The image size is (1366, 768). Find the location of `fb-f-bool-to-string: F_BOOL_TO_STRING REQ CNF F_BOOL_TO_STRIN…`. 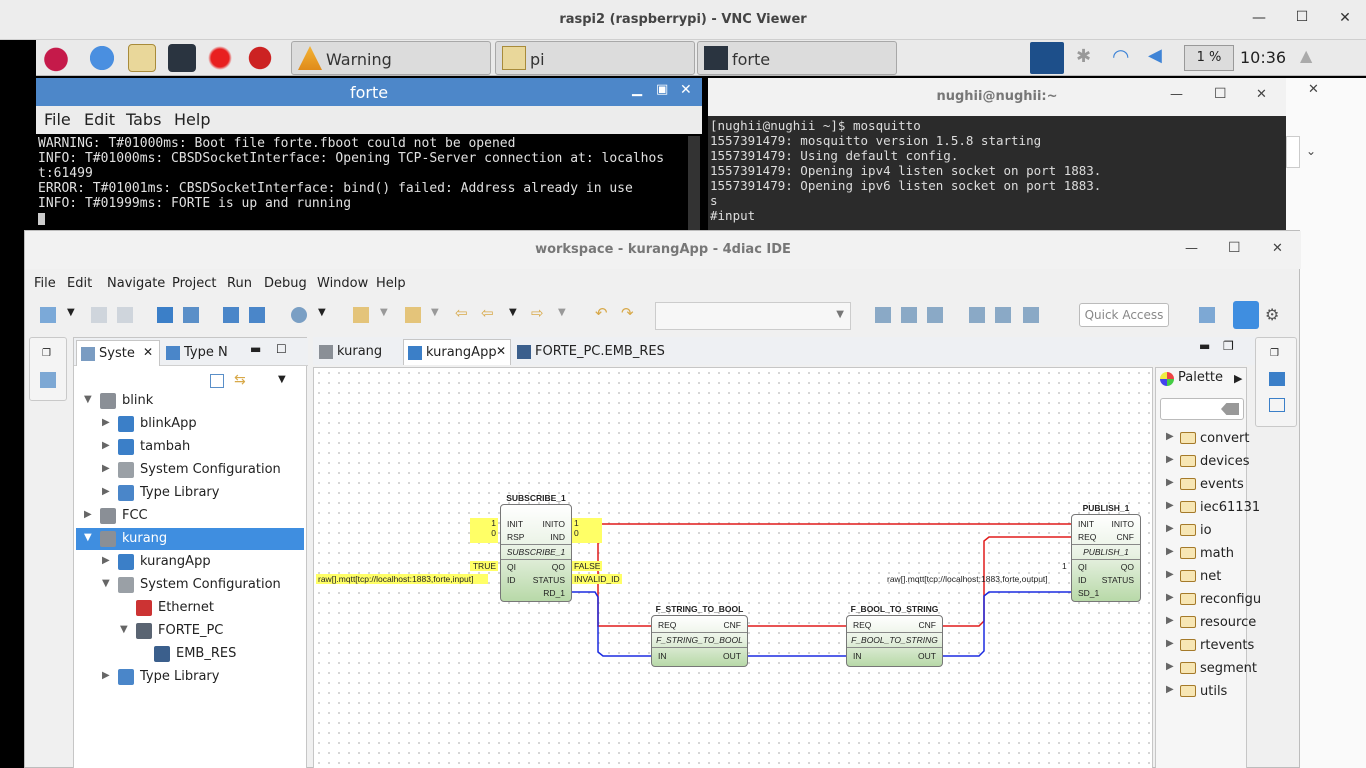

fb-f-bool-to-string: F_BOOL_TO_STRING REQ CNF F_BOOL_TO_STRIN… is located at coordinates (894, 635).